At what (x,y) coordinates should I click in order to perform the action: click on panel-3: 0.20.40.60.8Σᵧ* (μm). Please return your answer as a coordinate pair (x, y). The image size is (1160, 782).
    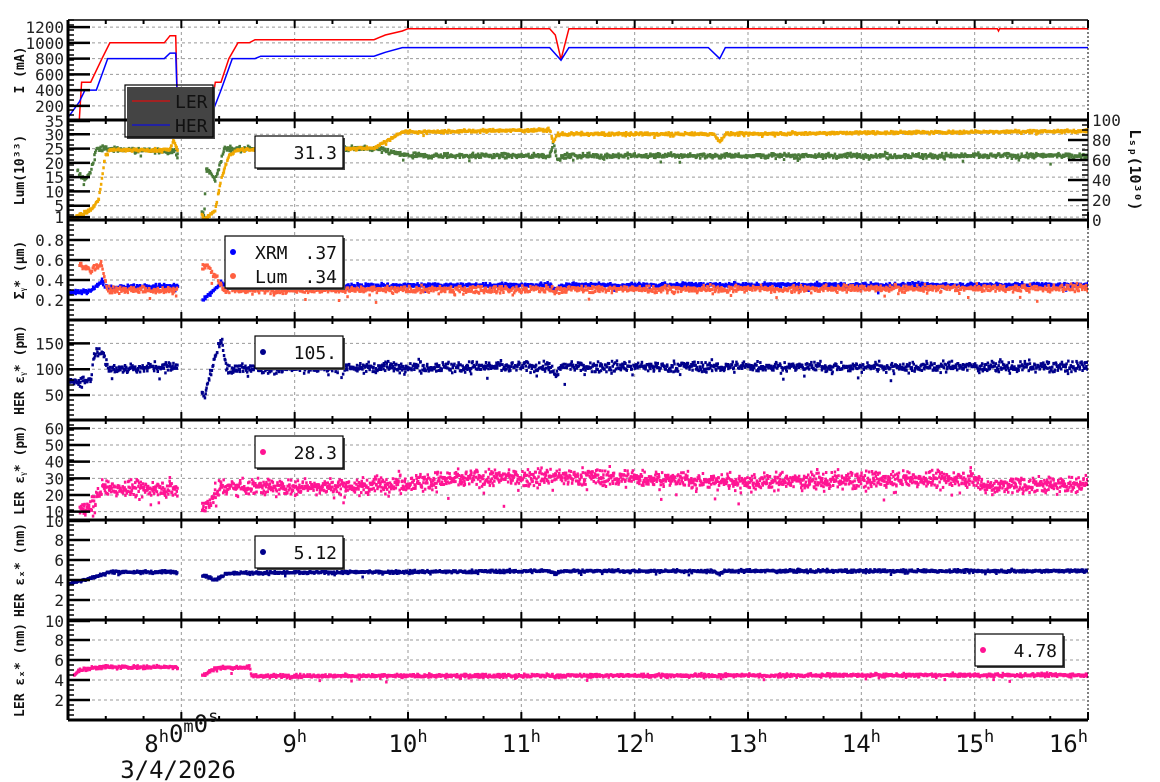
    Looking at the image, I should click on (551, 270).